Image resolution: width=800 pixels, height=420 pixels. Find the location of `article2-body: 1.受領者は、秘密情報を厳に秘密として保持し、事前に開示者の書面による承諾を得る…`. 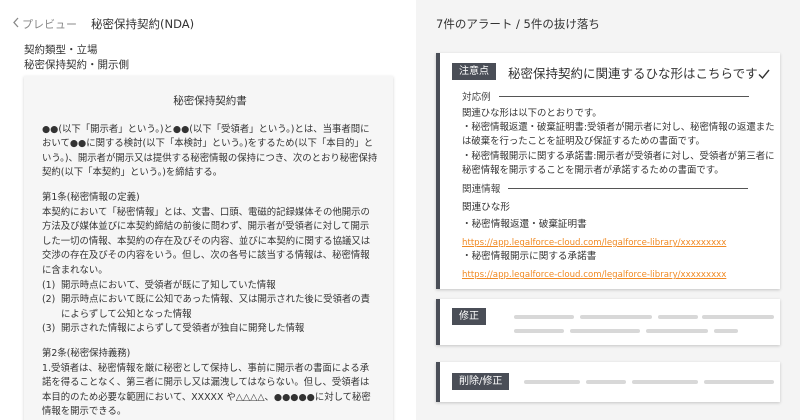

article2-body: 1.受領者は、秘密情報を厳に秘密として保持し、事前に開示者の書面による承諾を得る… is located at coordinates (206, 390).